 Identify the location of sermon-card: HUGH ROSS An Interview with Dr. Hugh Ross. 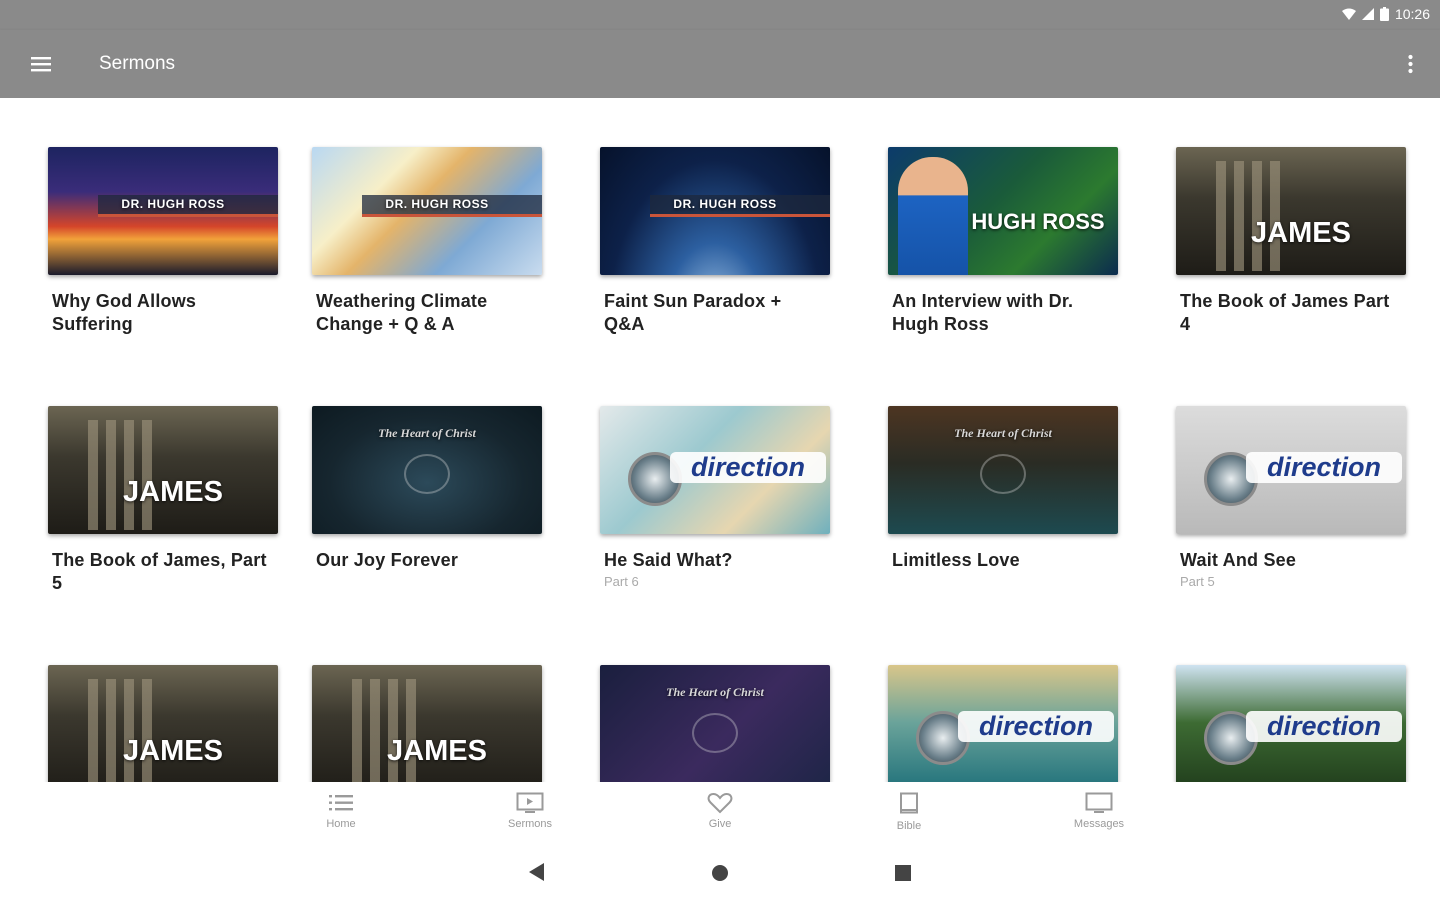
(1003, 242).